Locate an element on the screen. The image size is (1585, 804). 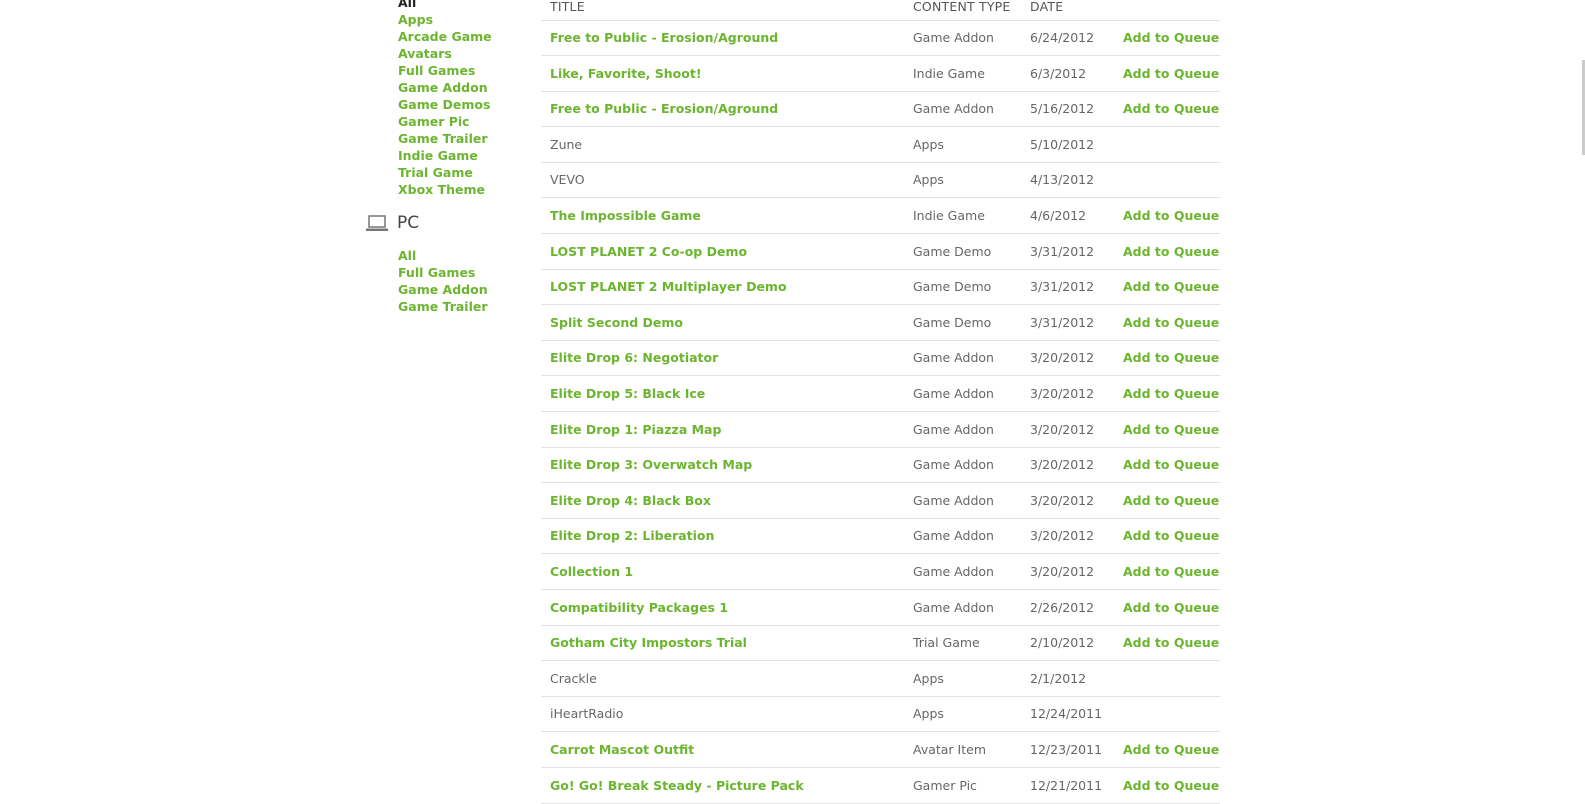
row-content-type: Avatar Item is located at coordinates (950, 749).